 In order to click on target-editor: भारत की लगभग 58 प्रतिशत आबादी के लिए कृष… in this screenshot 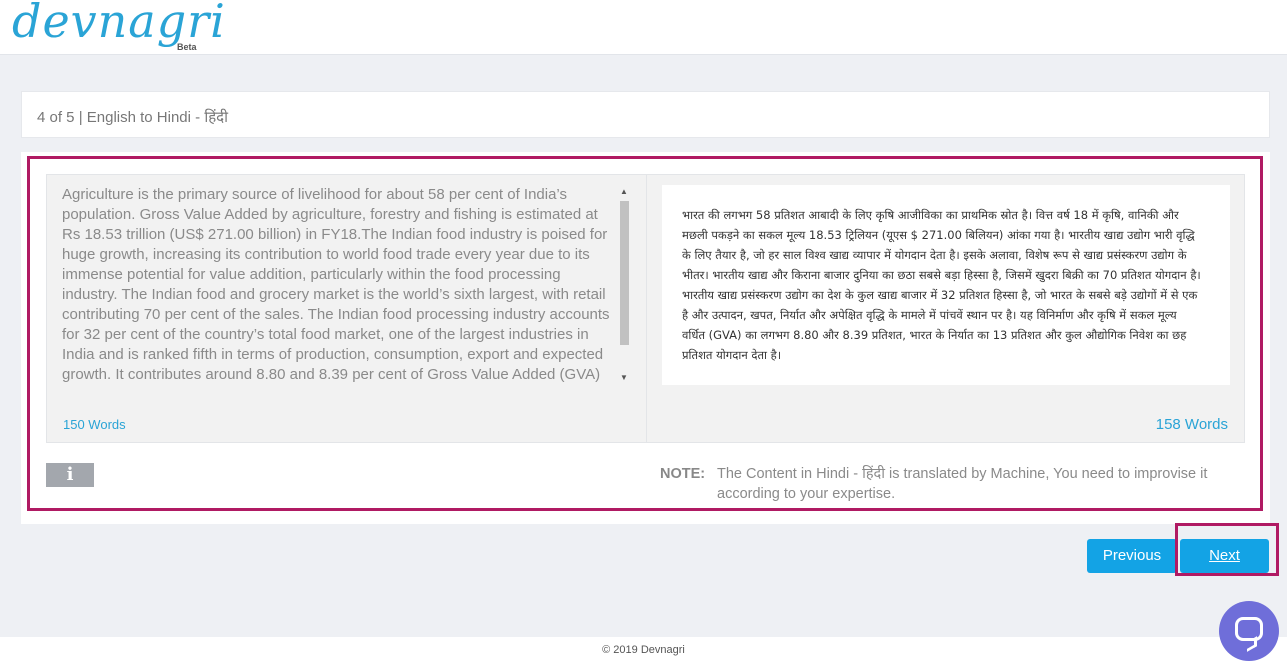, I will do `click(946, 285)`.